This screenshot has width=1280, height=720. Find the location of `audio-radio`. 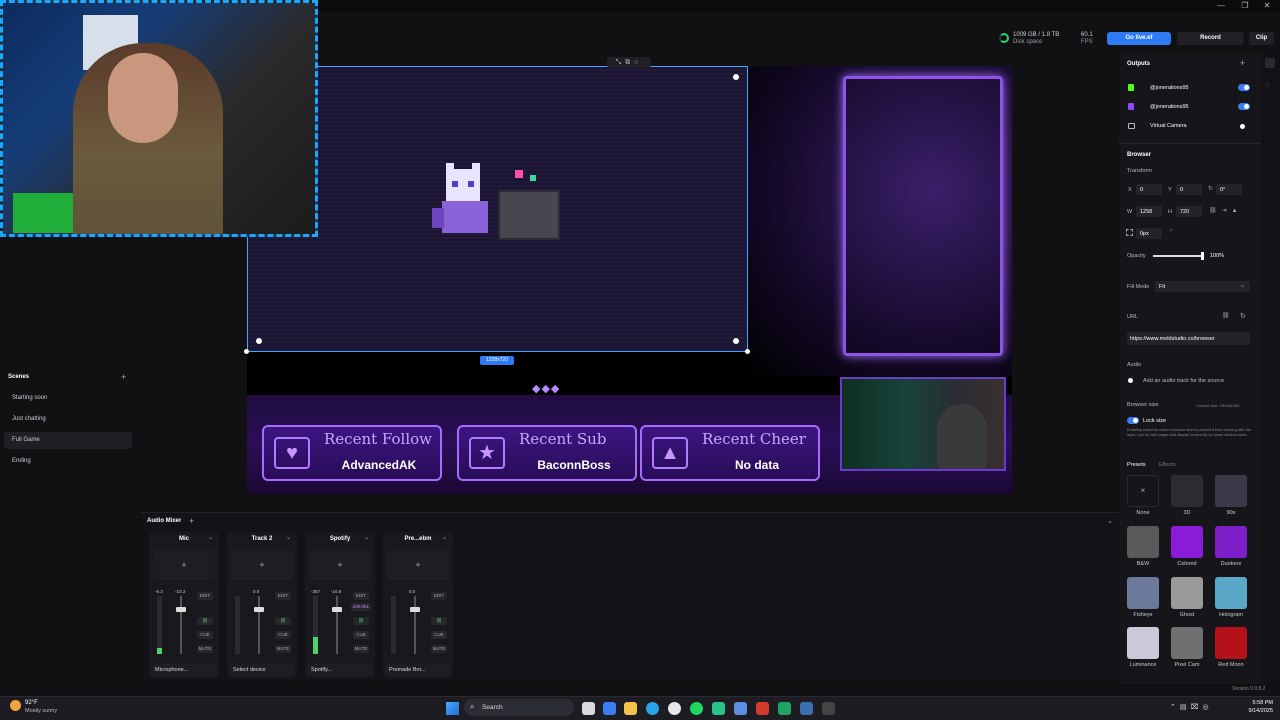

audio-radio is located at coordinates (1130, 380).